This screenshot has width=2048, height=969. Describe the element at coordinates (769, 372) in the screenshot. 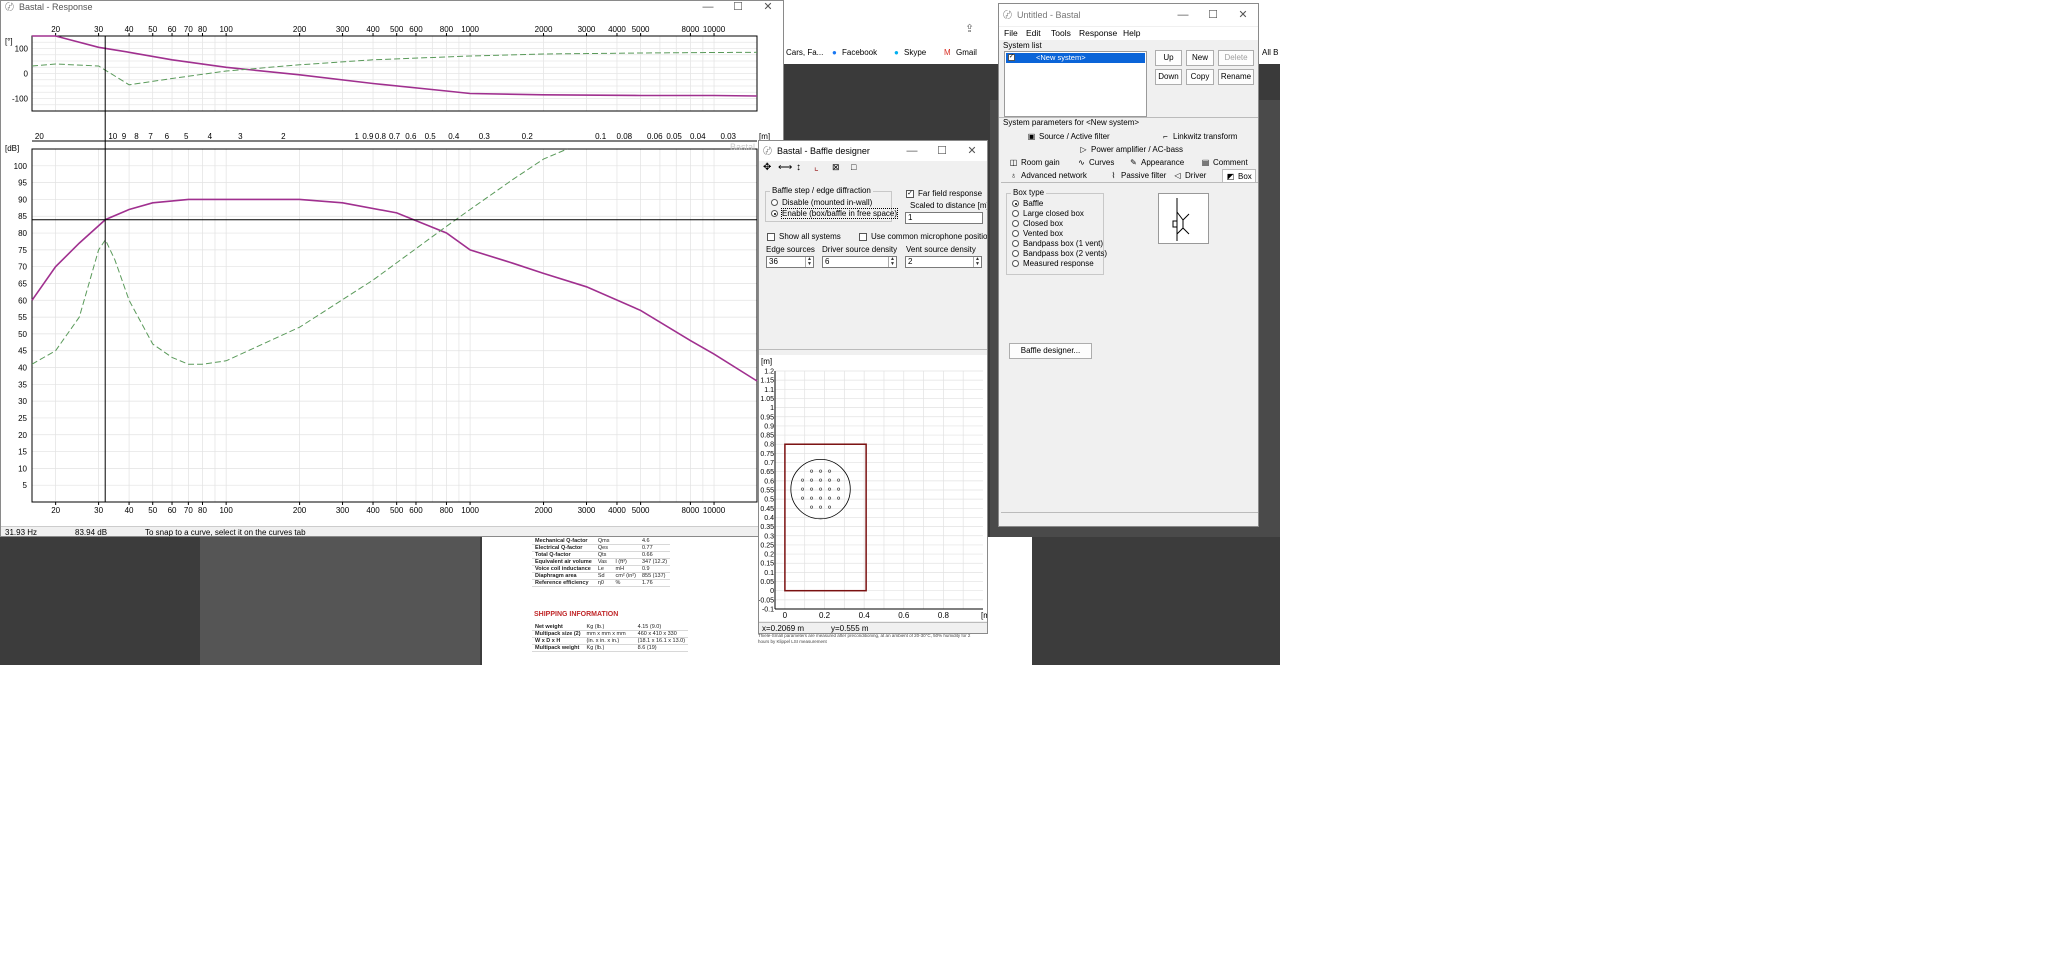

I see `y-tick-label: 1.2` at that location.